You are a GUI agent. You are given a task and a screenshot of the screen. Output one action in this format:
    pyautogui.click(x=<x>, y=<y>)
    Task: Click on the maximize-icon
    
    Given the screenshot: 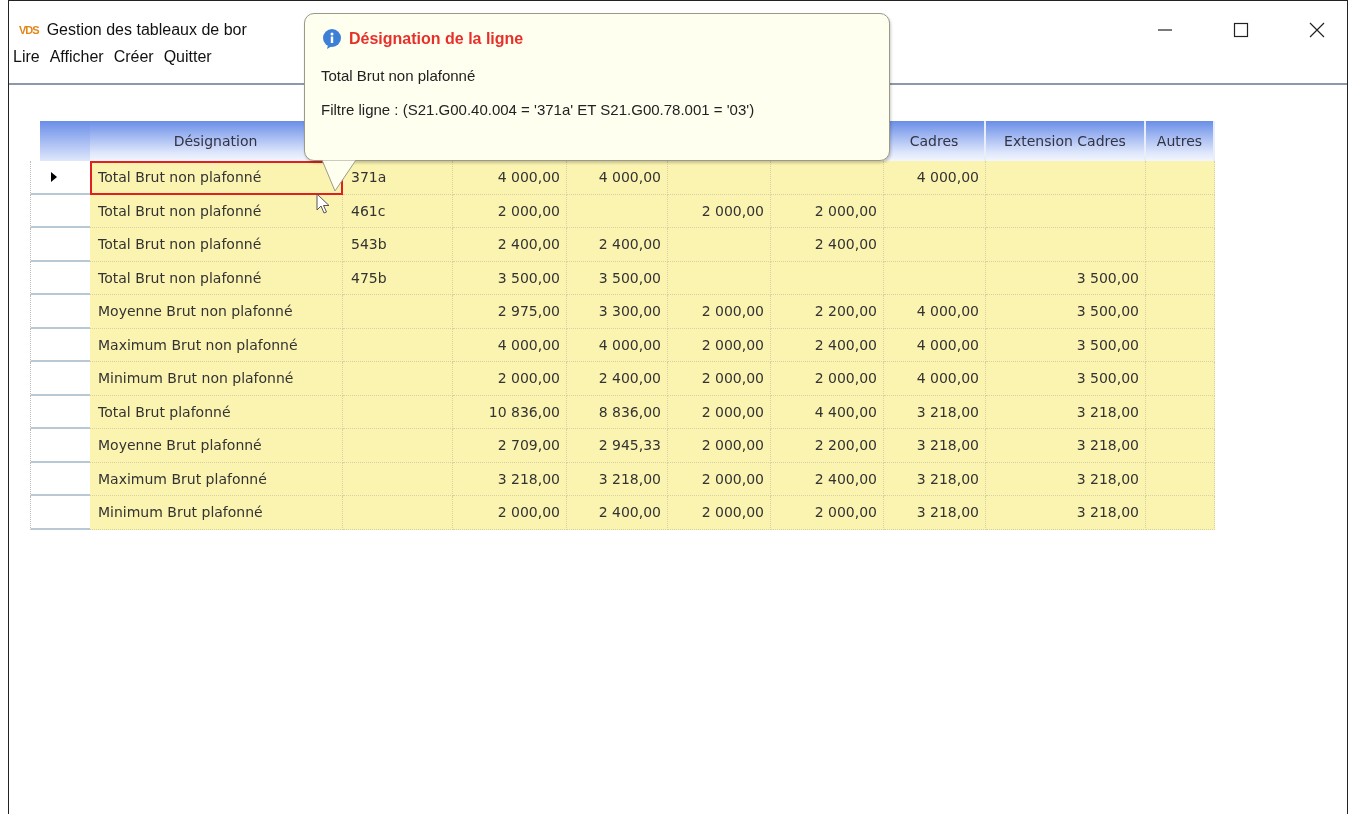 What is the action you would take?
    pyautogui.click(x=1241, y=30)
    